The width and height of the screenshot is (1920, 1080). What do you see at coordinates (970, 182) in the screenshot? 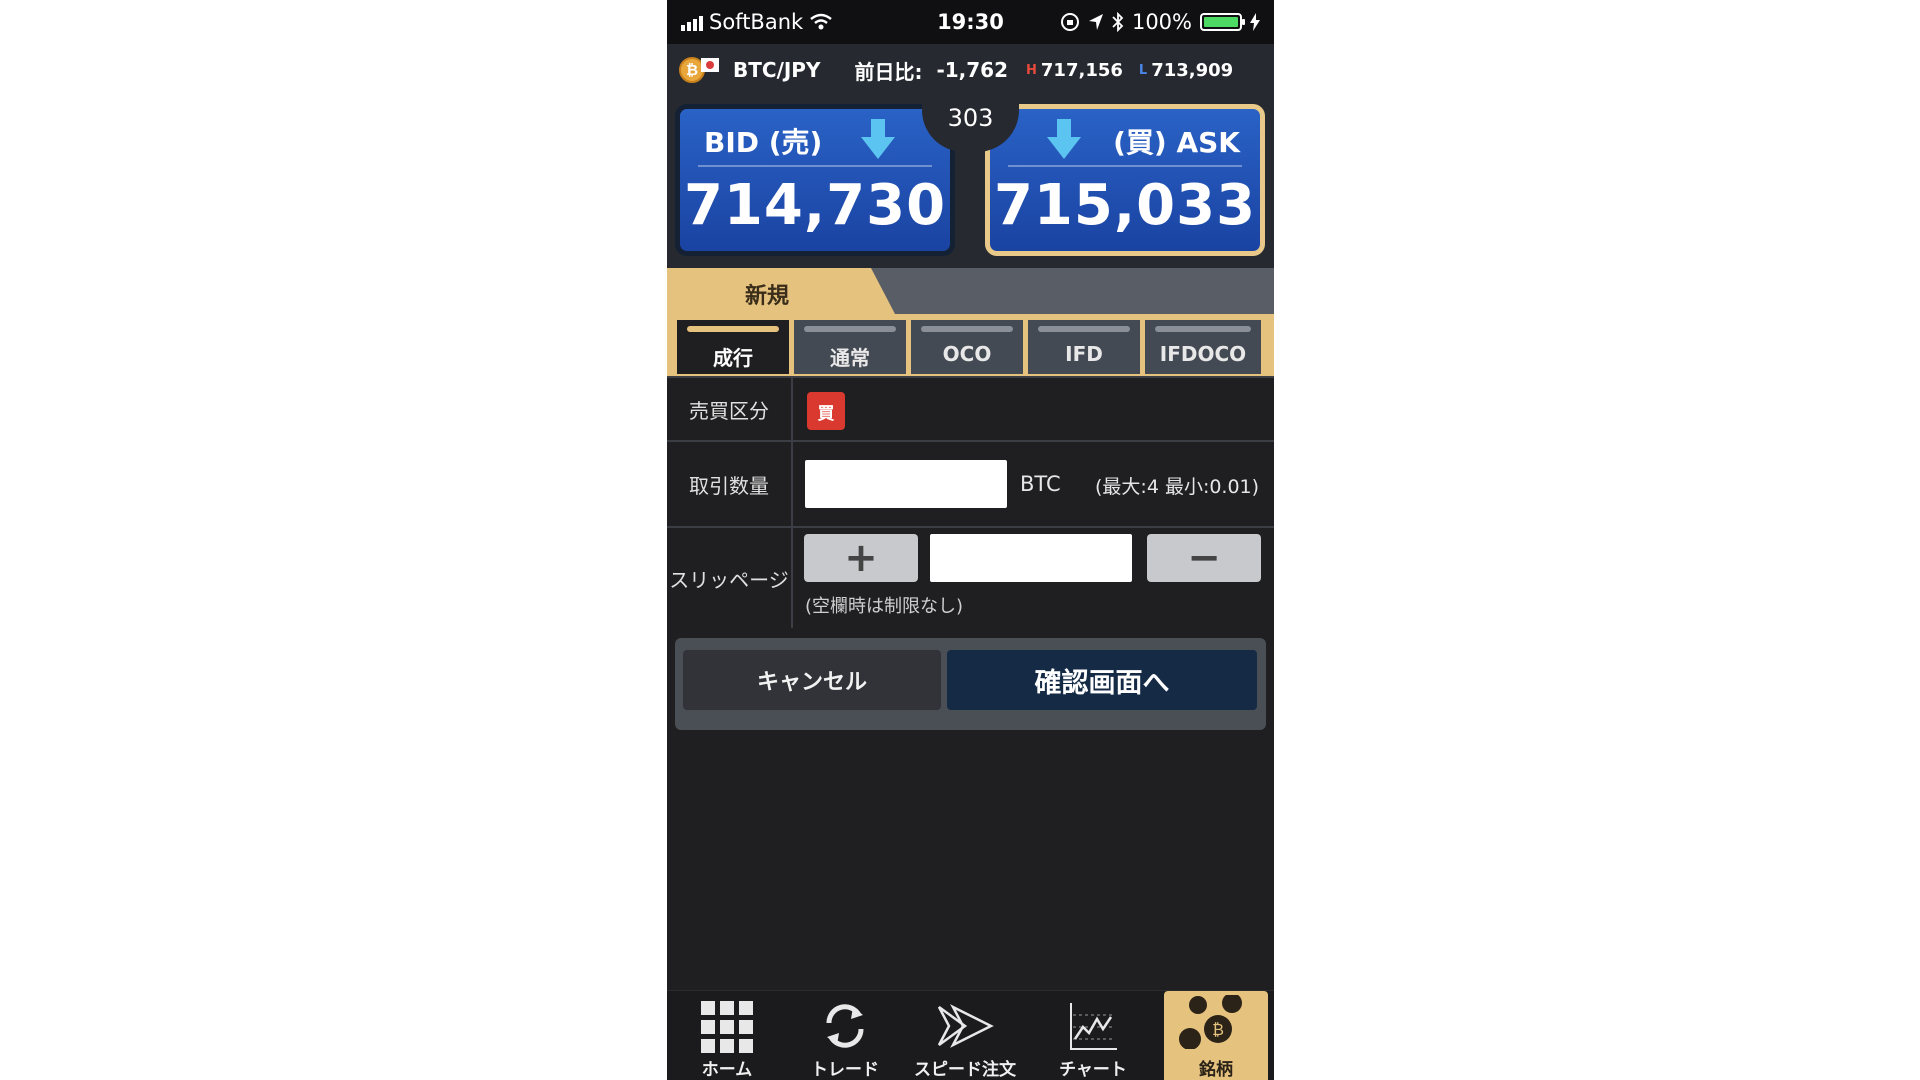
I see `price-area: BID (売) 714,730 (買) ASK 715,033 303` at bounding box center [970, 182].